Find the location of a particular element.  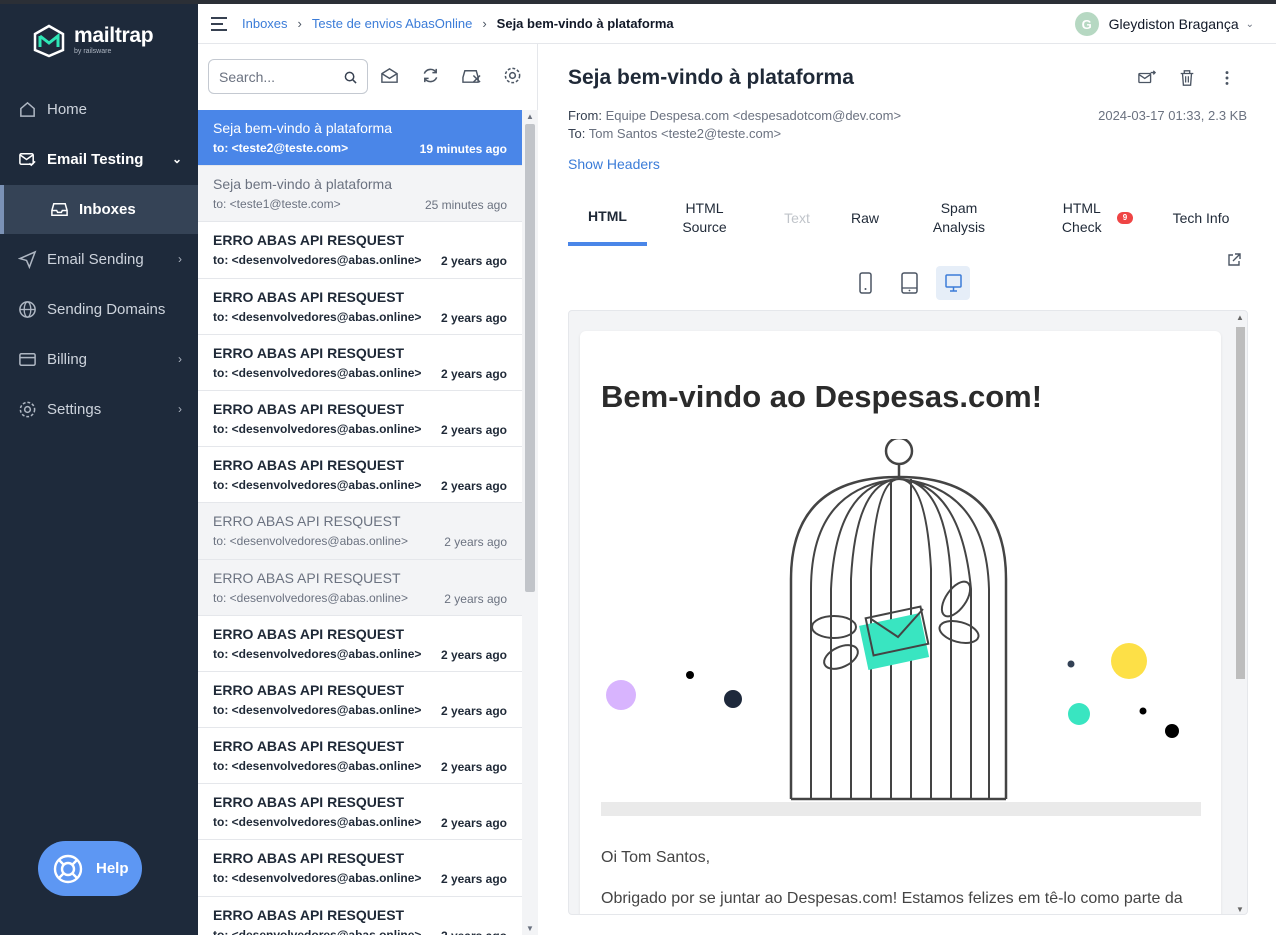

message-time: 19 minutes ago is located at coordinates (463, 149).